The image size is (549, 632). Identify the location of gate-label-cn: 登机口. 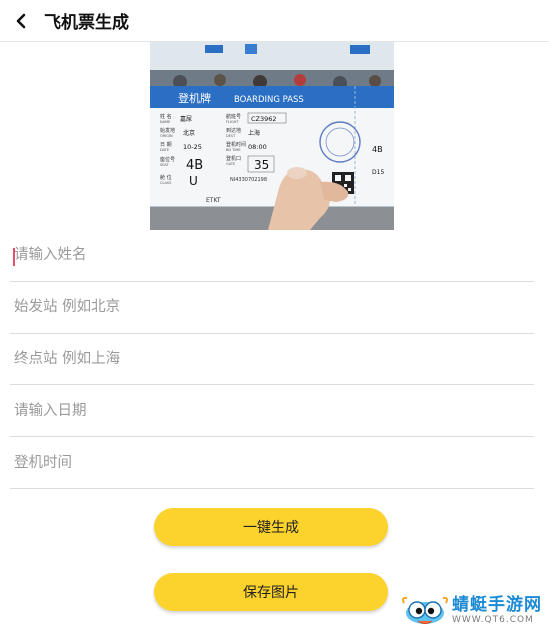
(233, 158).